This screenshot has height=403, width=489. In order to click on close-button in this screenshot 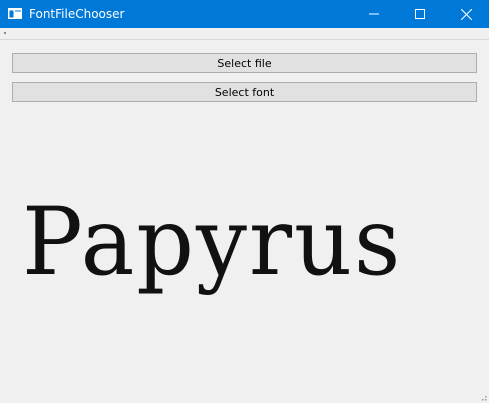, I will do `click(466, 14)`.